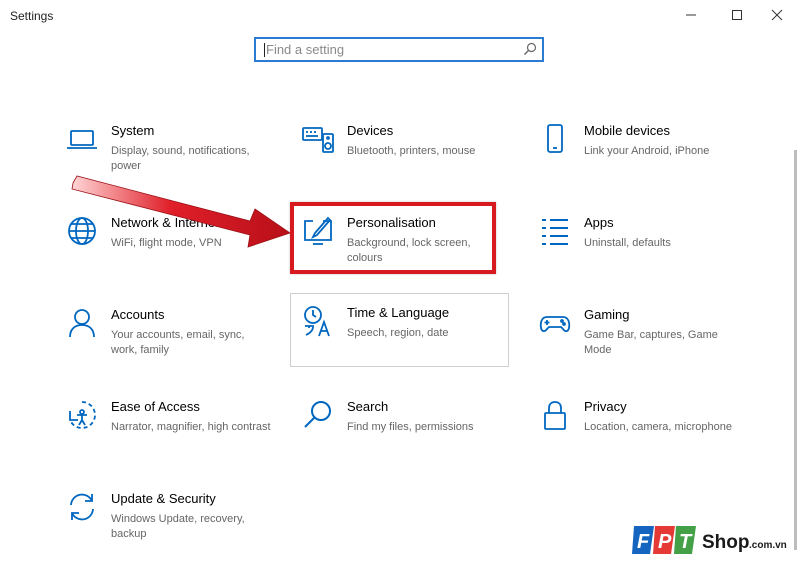 Image resolution: width=800 pixels, height=569 pixels. I want to click on tile-gaming: Gaming Game Bar, captures, Game Mode, so click(637, 333).